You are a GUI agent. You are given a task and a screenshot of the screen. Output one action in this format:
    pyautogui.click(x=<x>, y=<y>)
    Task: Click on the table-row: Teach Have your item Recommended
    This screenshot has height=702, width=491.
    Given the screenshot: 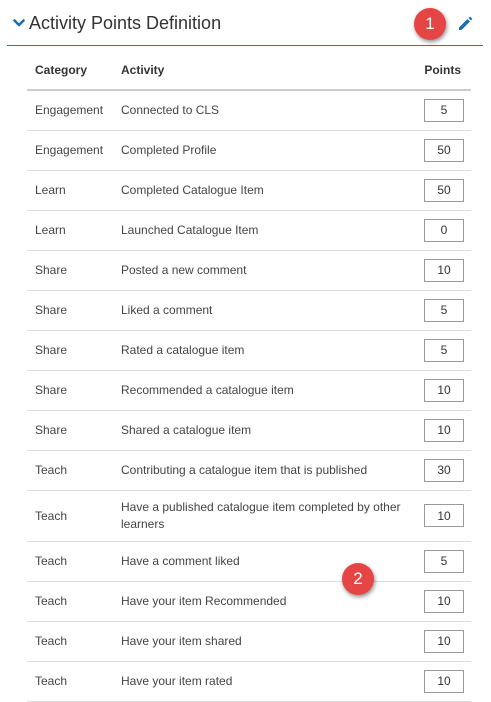 What is the action you would take?
    pyautogui.click(x=249, y=601)
    